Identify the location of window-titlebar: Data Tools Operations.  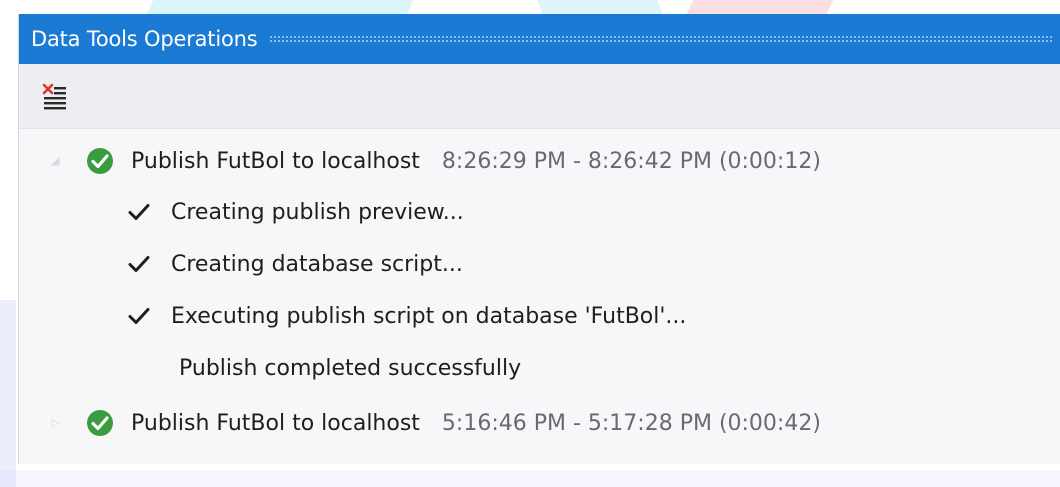
(539, 39).